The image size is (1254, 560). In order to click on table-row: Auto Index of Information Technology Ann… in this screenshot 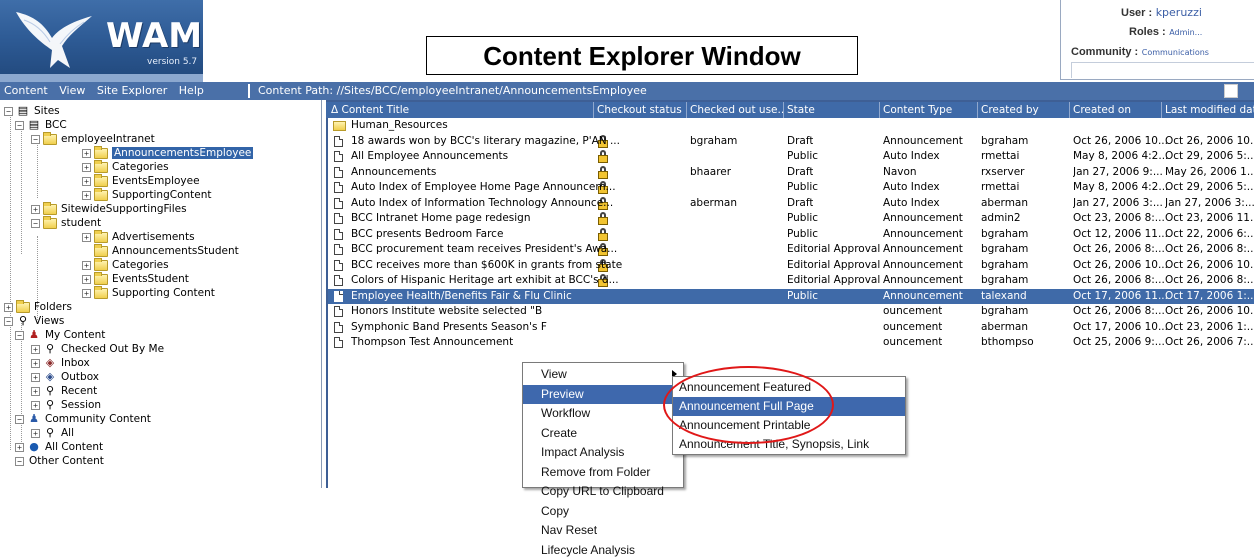, I will do `click(791, 204)`.